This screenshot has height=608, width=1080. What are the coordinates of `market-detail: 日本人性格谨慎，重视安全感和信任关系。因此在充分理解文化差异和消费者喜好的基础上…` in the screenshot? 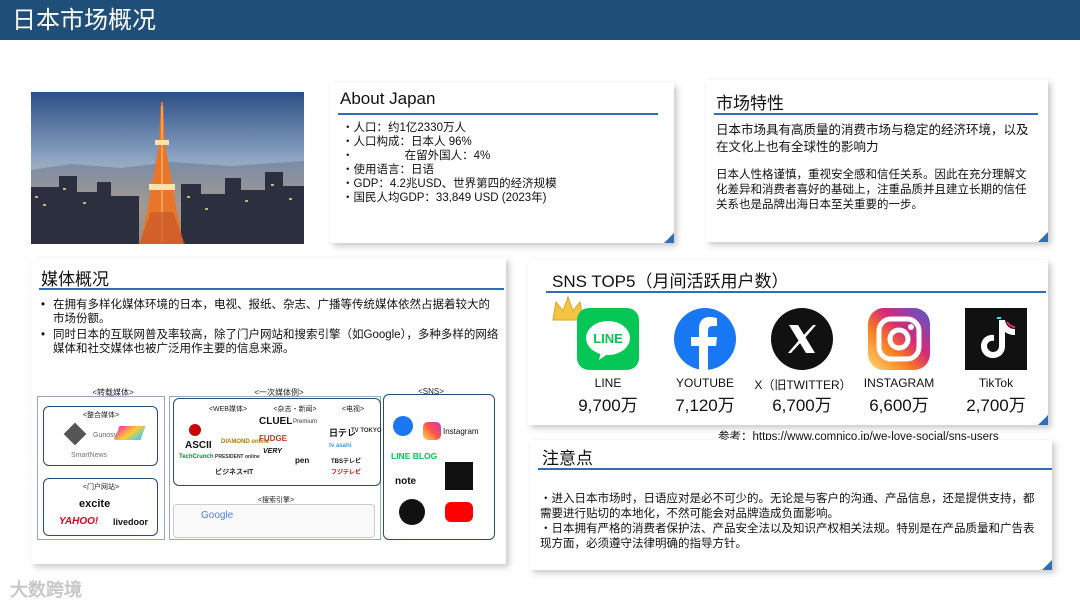 It's located at (871, 190).